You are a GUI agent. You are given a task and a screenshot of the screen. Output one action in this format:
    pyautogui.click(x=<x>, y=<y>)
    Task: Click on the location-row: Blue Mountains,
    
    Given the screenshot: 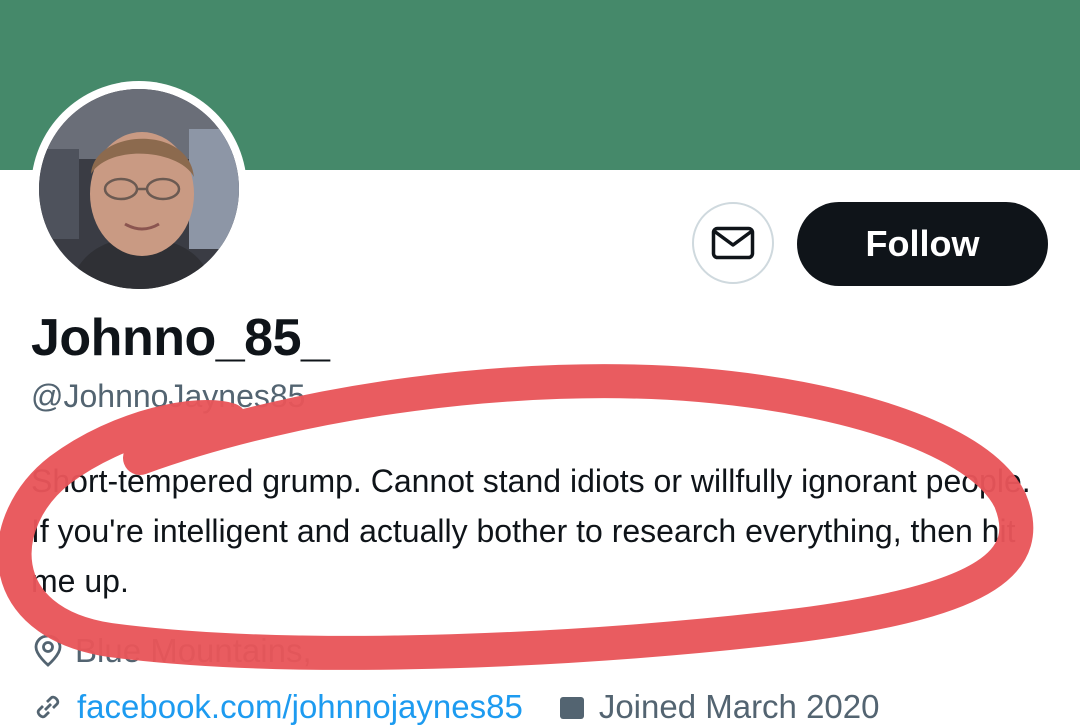 What is the action you would take?
    pyautogui.click(x=172, y=651)
    